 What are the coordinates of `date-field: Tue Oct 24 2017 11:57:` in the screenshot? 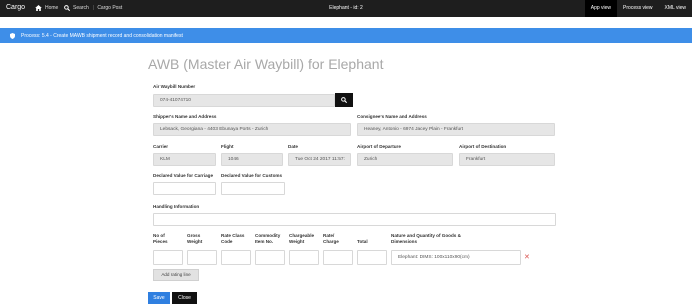 It's located at (319, 159).